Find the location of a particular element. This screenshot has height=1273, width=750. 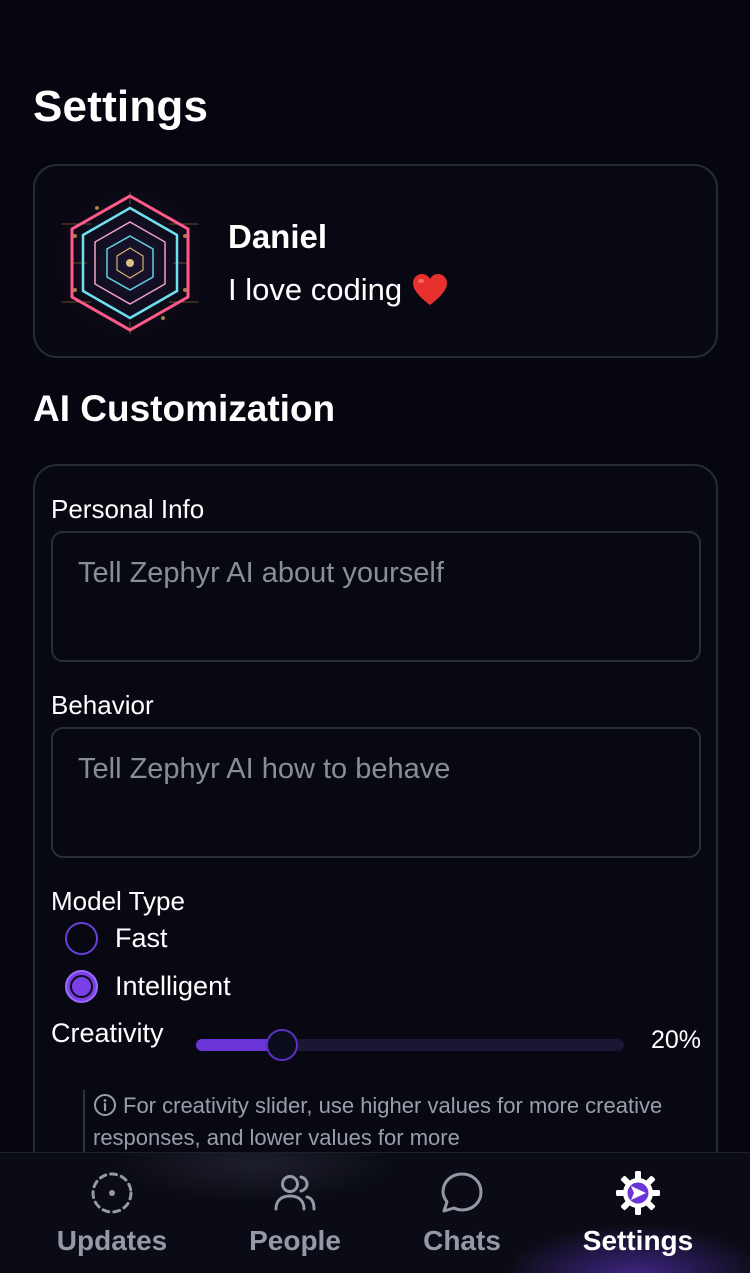

nav-label-updates: Updates is located at coordinates (112, 1240).